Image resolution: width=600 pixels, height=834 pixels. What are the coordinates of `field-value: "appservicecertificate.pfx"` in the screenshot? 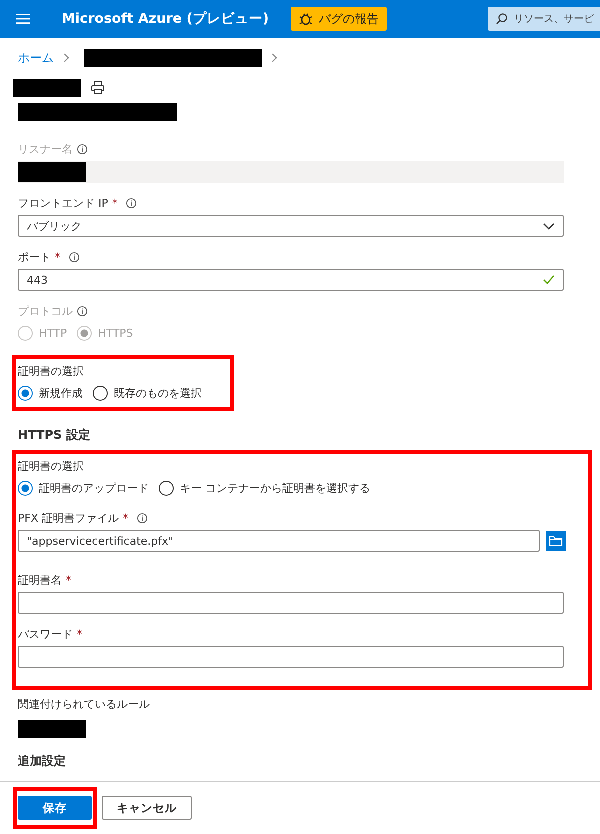 It's located at (100, 541).